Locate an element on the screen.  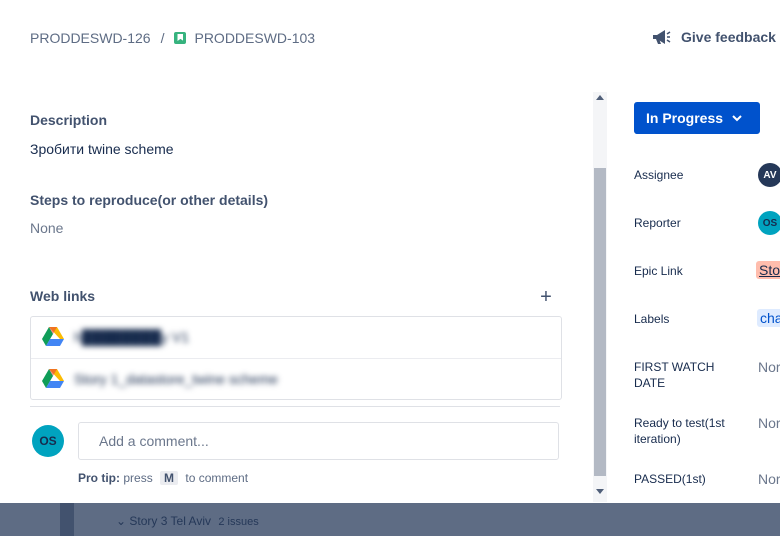
scroll-up-icon is located at coordinates (600, 97).